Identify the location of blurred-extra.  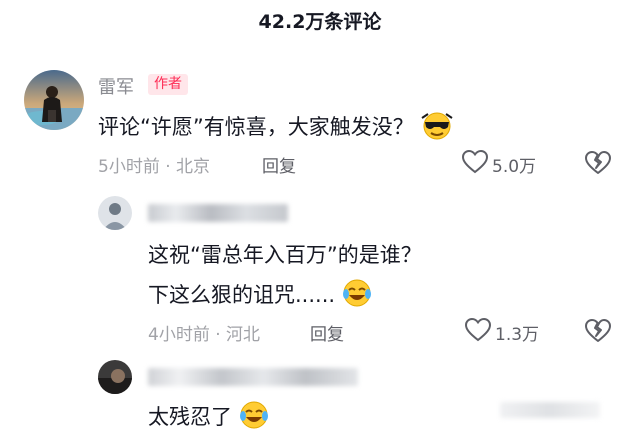
(550, 410).